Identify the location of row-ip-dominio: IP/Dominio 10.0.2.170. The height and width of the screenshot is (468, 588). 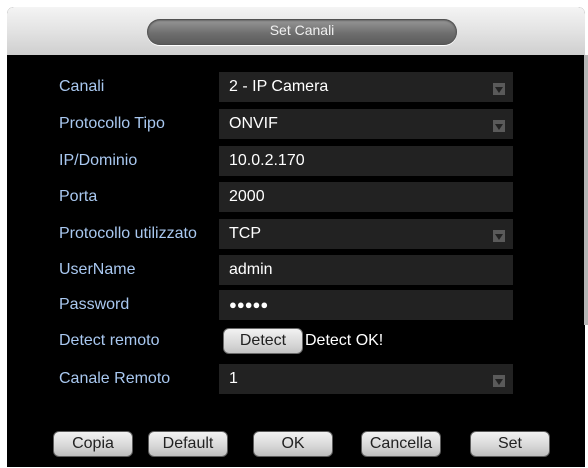
(296, 161).